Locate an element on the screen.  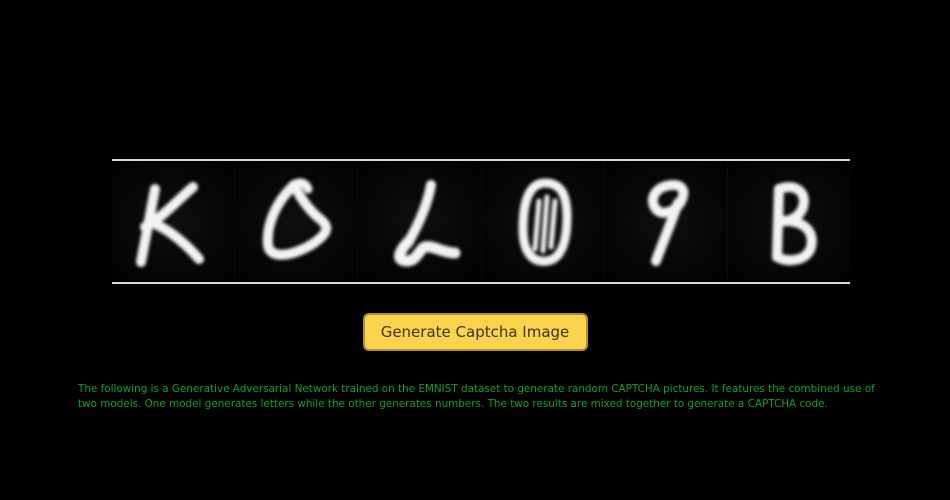
captcha-glyph-delta is located at coordinates (297, 218).